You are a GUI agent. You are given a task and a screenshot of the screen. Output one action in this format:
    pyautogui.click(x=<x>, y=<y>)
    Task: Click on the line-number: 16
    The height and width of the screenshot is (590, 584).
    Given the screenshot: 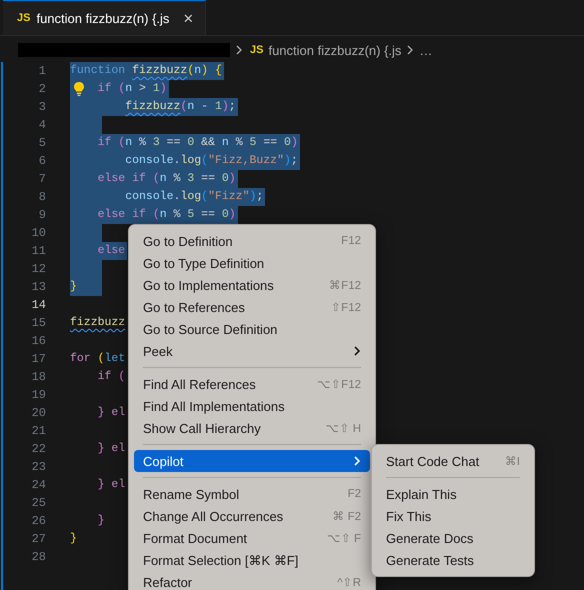 What is the action you would take?
    pyautogui.click(x=38, y=341)
    